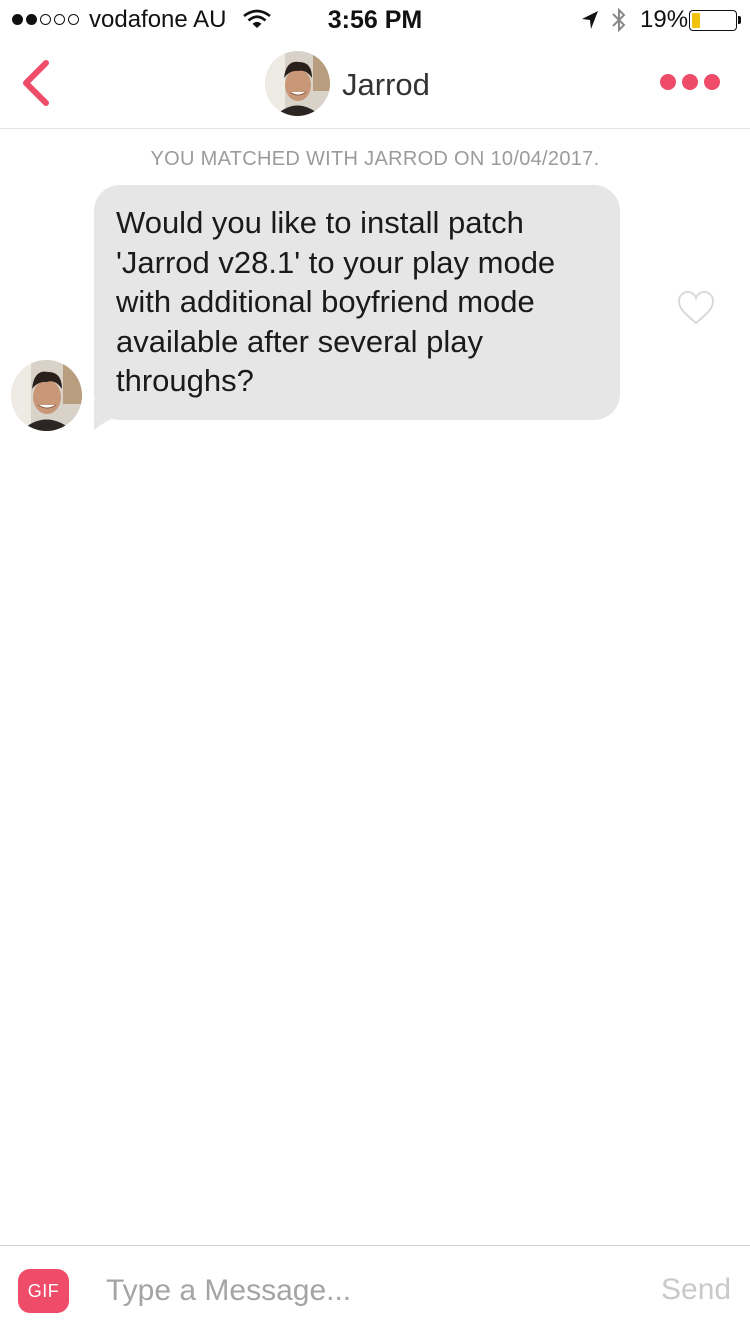  I want to click on message-line: throughs?, so click(185, 380).